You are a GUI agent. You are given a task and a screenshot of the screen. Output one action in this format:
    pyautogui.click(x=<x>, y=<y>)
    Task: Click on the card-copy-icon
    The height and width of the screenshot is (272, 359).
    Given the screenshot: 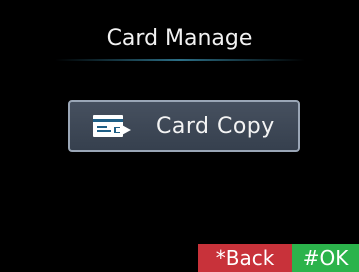 What is the action you would take?
    pyautogui.click(x=112, y=126)
    